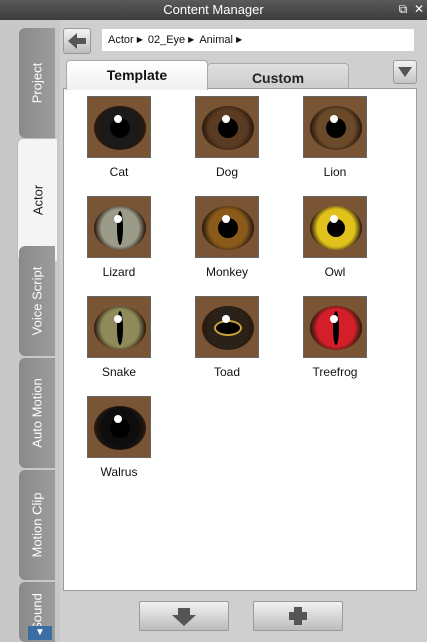  Describe the element at coordinates (166, 40) in the screenshot. I see `breadcrumb-item: 02_Eye` at that location.